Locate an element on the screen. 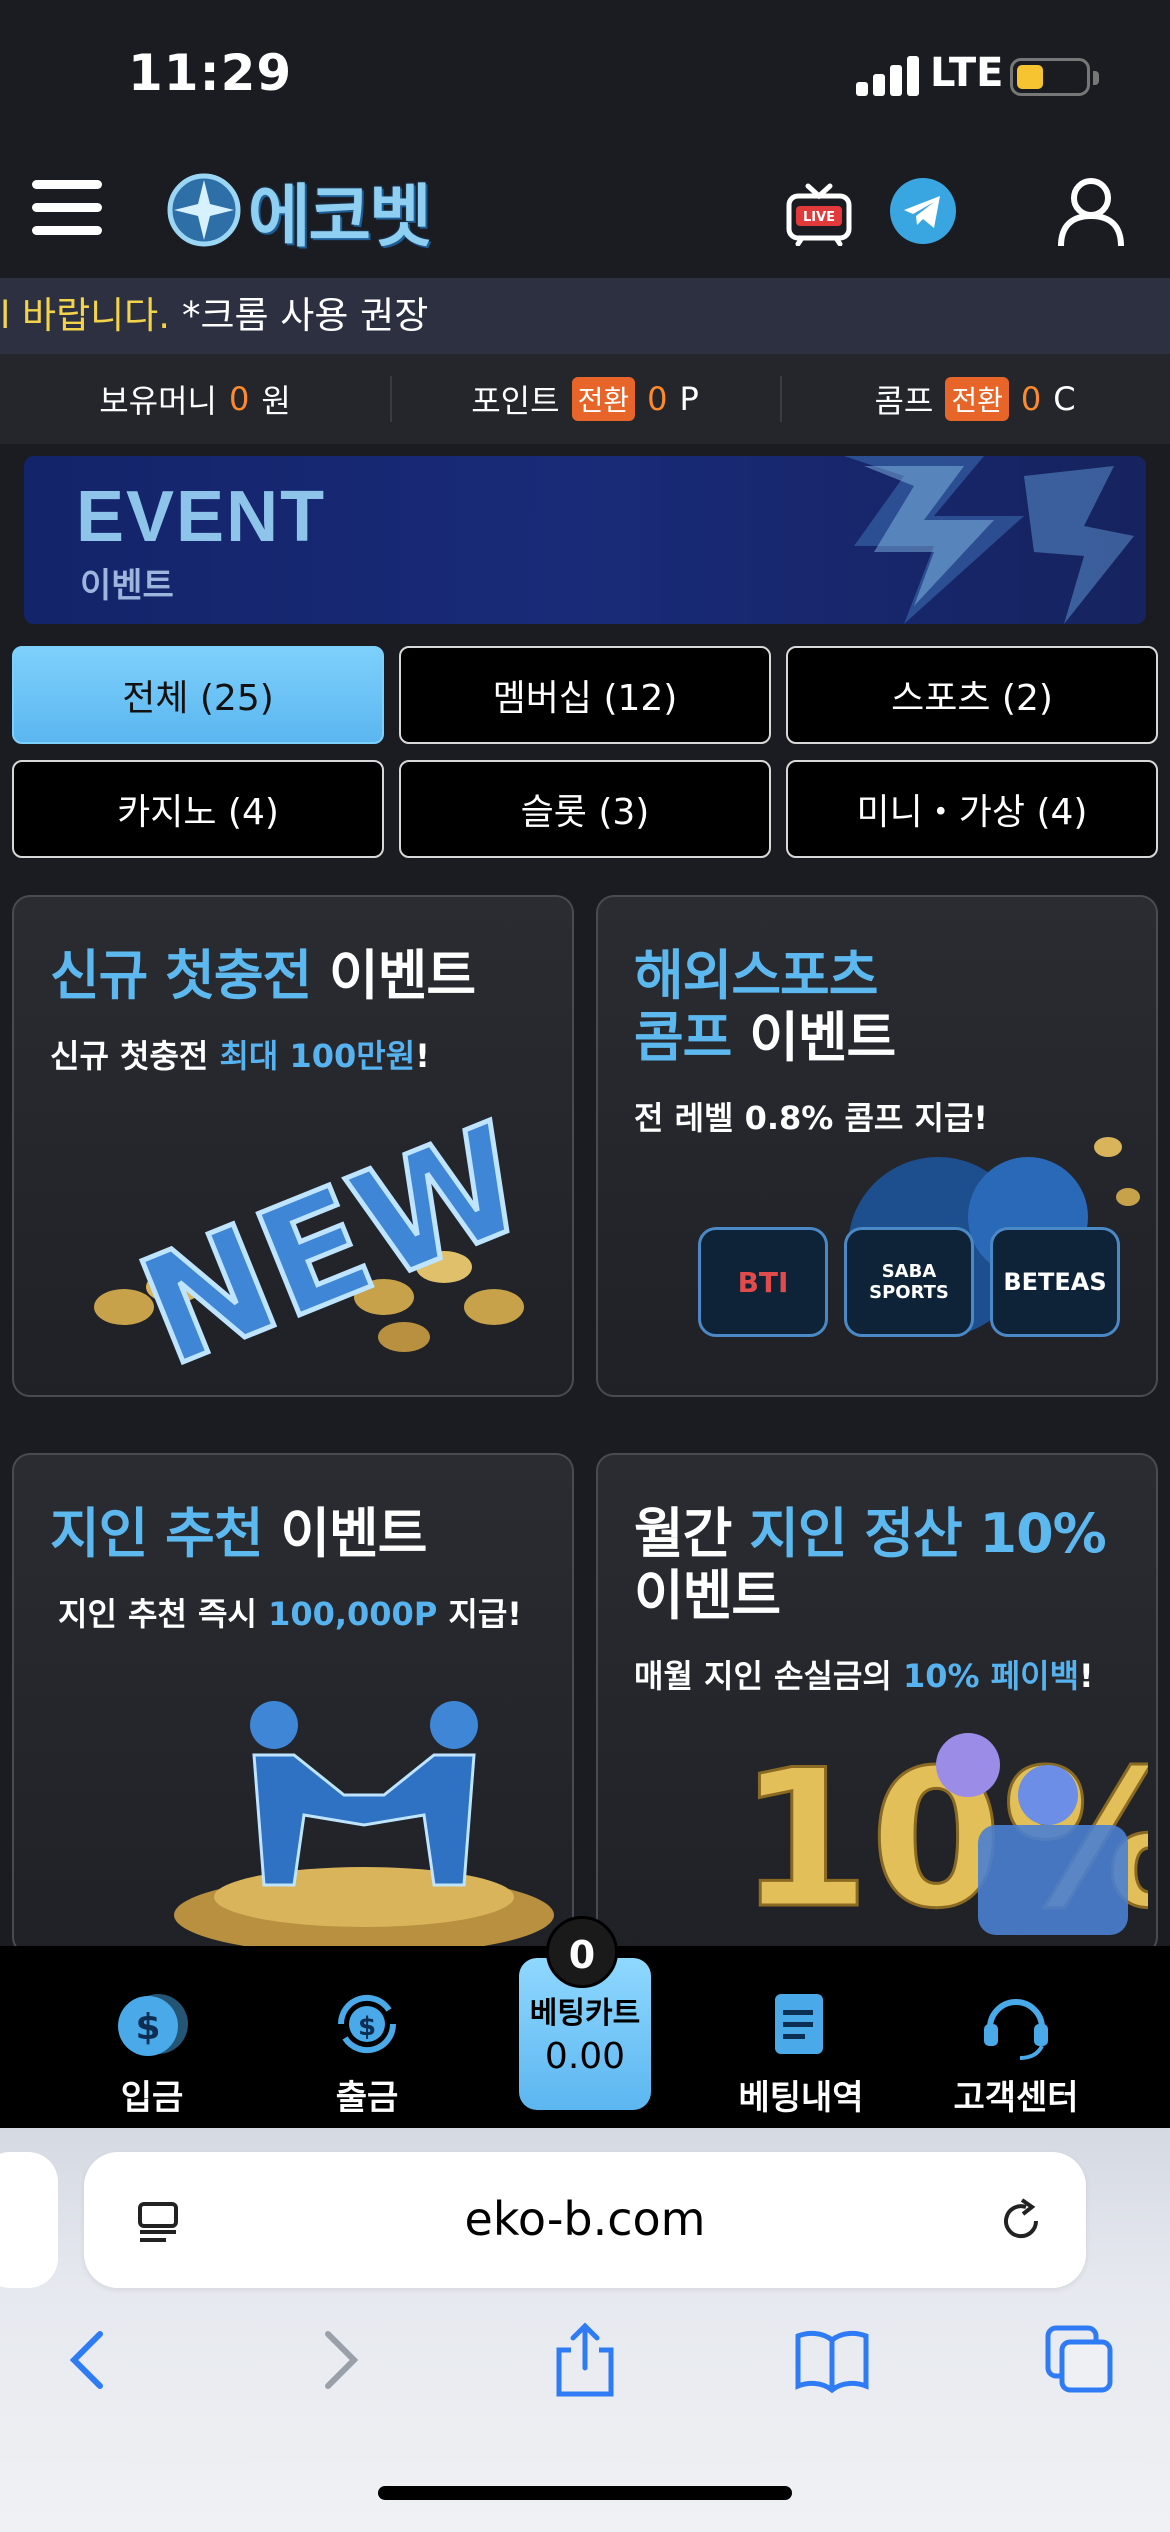  comp-convert-button: 전환 is located at coordinates (977, 399).